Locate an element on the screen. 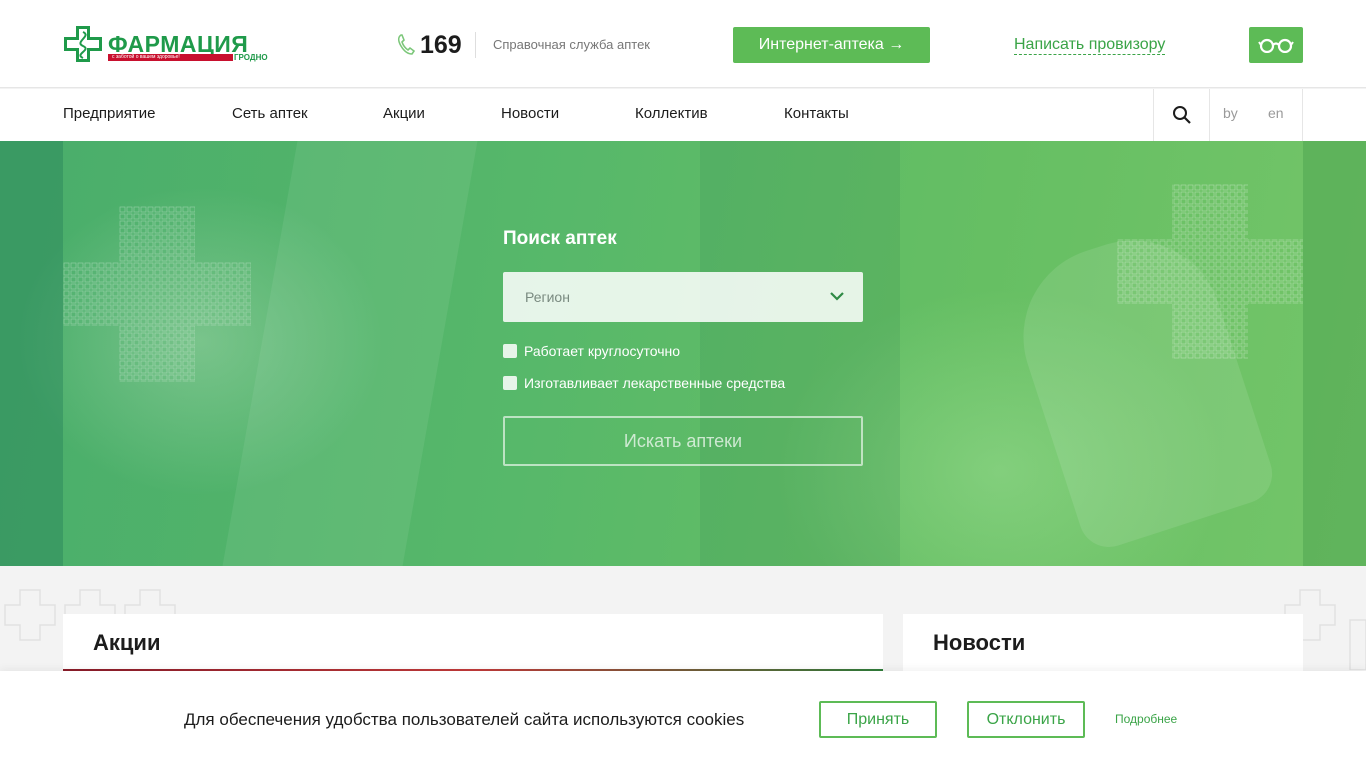  glasses-icon is located at coordinates (1276, 45).